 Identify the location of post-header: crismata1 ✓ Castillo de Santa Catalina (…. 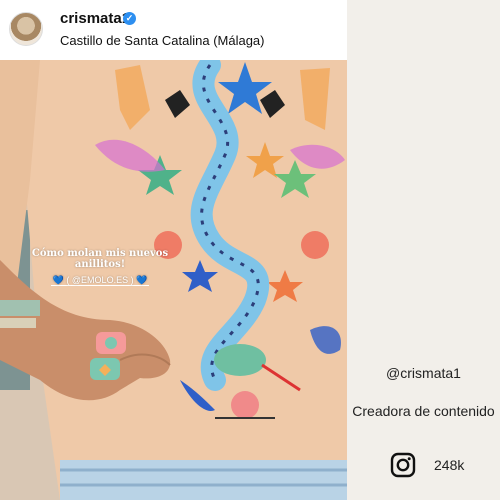
(173, 30).